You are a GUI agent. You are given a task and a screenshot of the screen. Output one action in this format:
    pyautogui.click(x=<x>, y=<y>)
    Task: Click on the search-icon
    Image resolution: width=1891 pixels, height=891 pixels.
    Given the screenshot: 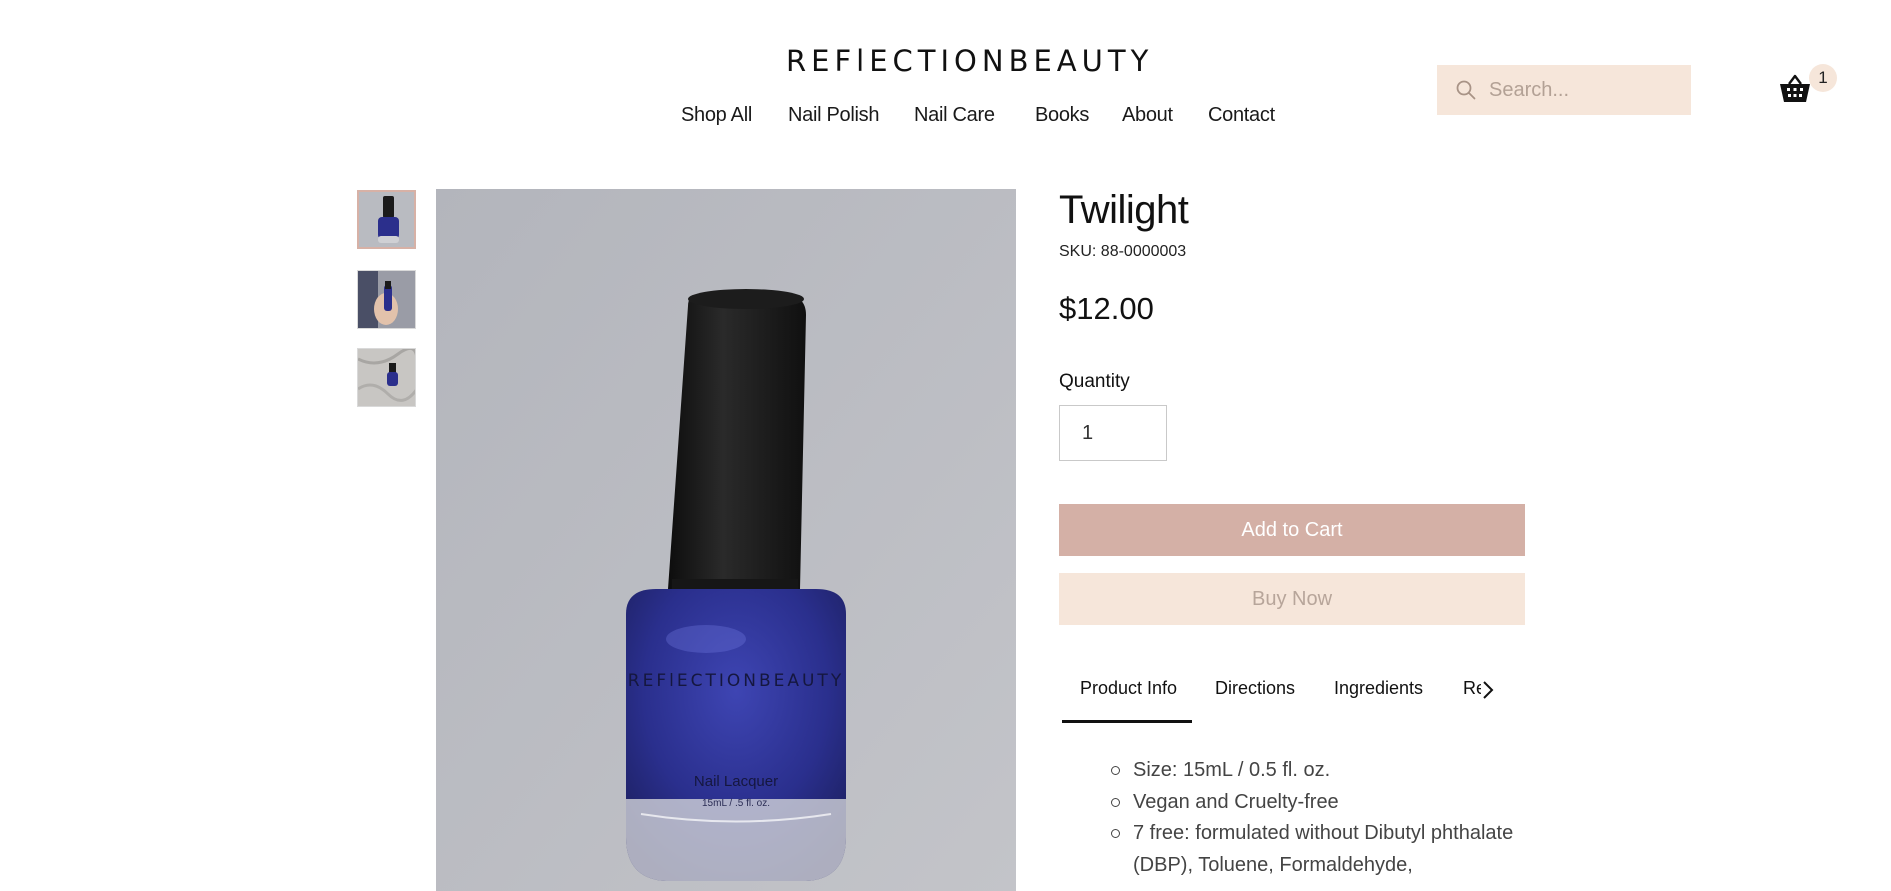 What is the action you would take?
    pyautogui.click(x=1466, y=90)
    